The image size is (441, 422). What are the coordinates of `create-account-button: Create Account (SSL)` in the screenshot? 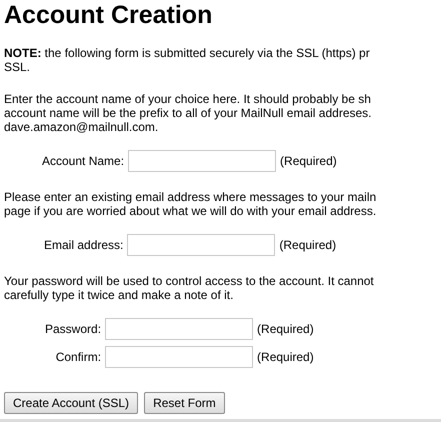 It's located at (71, 403).